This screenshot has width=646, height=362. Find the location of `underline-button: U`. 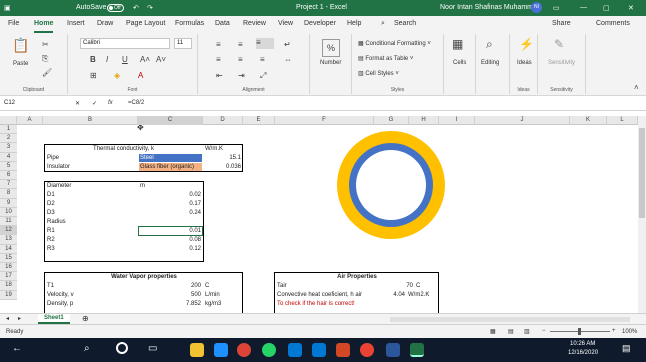

underline-button: U is located at coordinates (125, 60).